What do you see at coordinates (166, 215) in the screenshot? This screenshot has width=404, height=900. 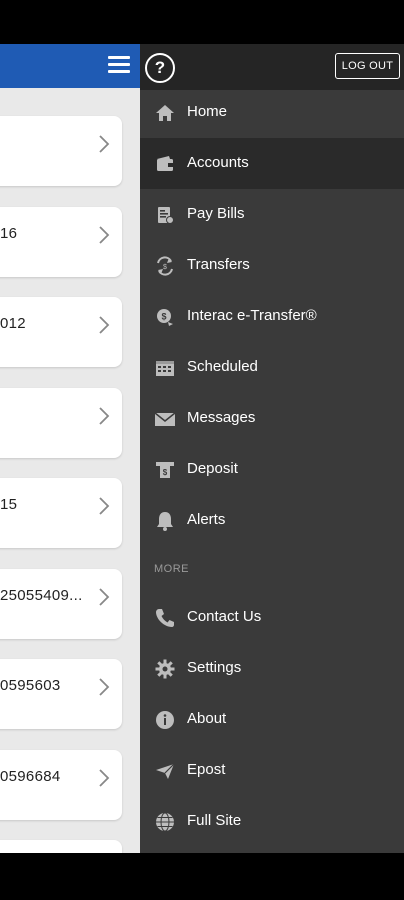 I see `pay-bills-icon` at bounding box center [166, 215].